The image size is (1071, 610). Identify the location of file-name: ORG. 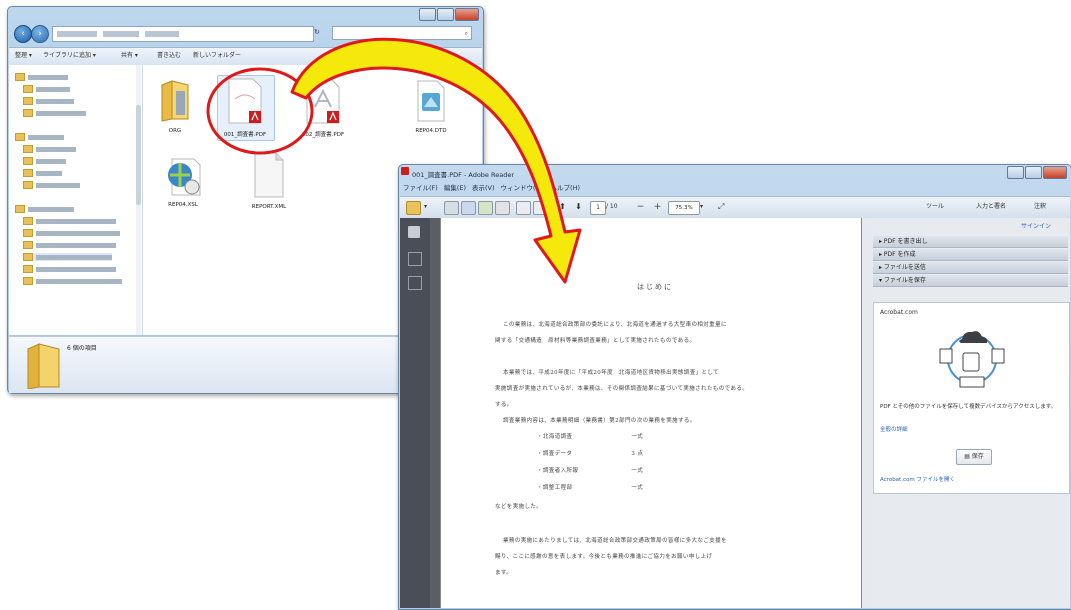
(175, 131).